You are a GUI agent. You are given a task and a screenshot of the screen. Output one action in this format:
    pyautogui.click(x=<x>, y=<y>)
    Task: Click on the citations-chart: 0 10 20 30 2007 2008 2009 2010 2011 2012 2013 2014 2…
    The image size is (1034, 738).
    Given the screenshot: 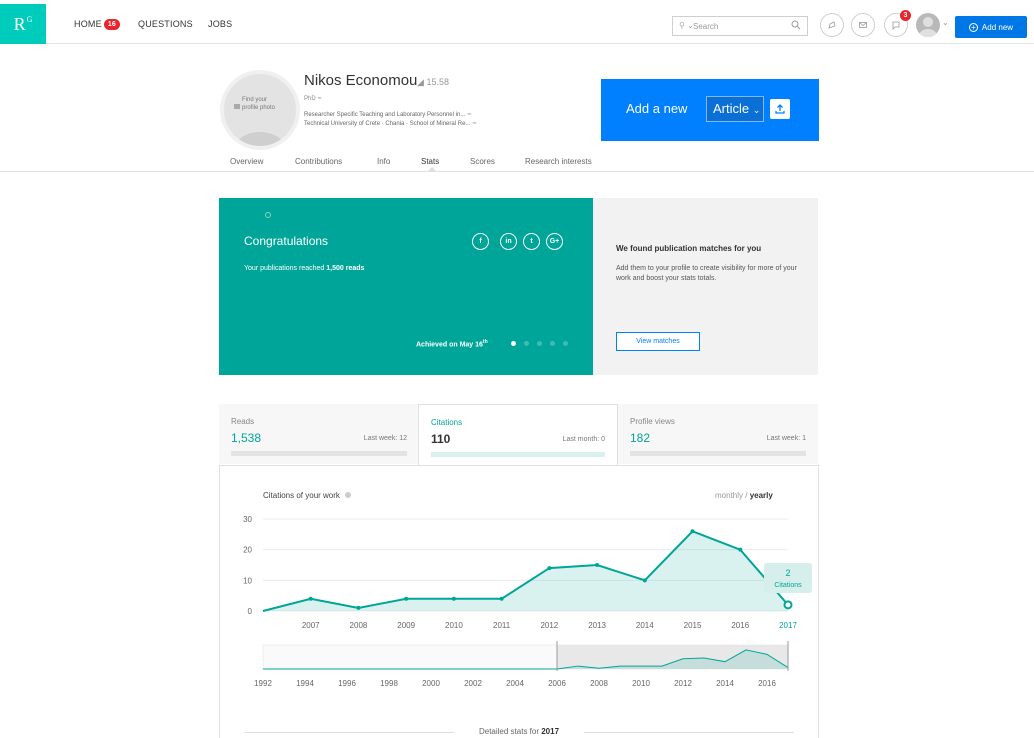 What is the action you would take?
    pyautogui.click(x=527, y=601)
    